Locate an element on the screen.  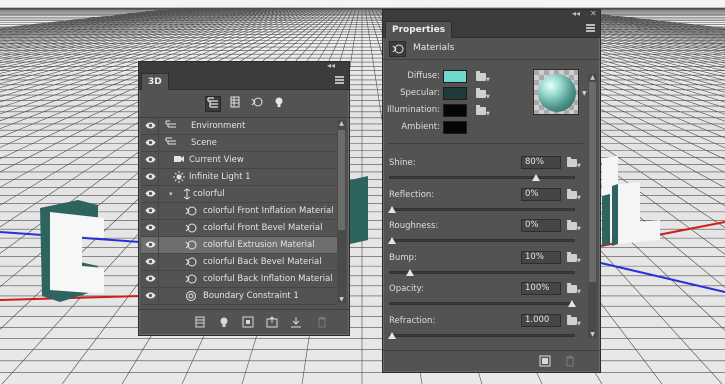
export-icon is located at coordinates (272, 323).